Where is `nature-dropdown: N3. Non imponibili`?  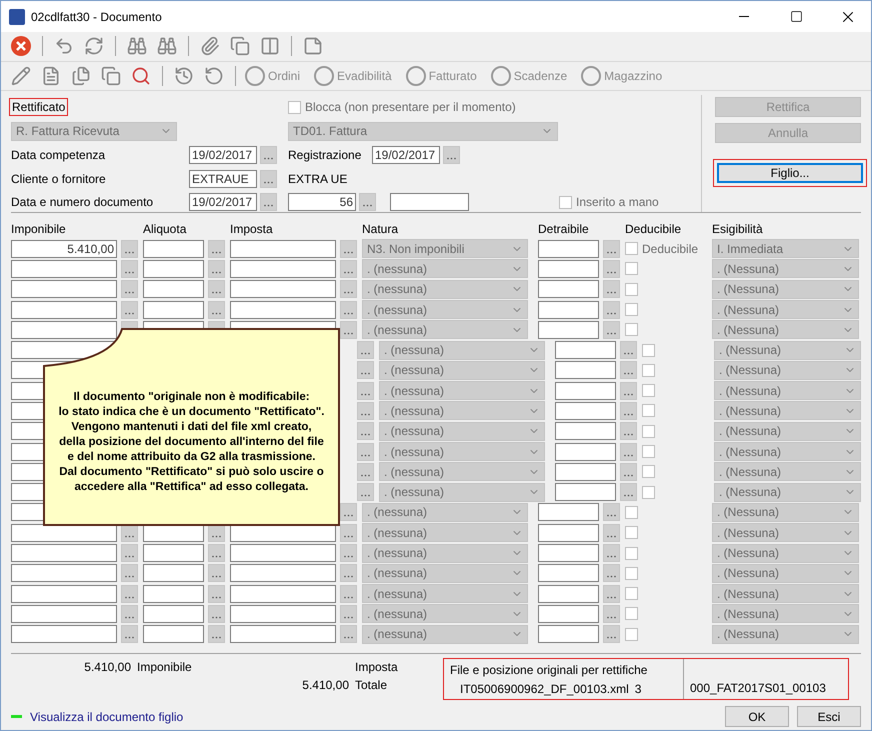 nature-dropdown: N3. Non imponibili is located at coordinates (445, 248).